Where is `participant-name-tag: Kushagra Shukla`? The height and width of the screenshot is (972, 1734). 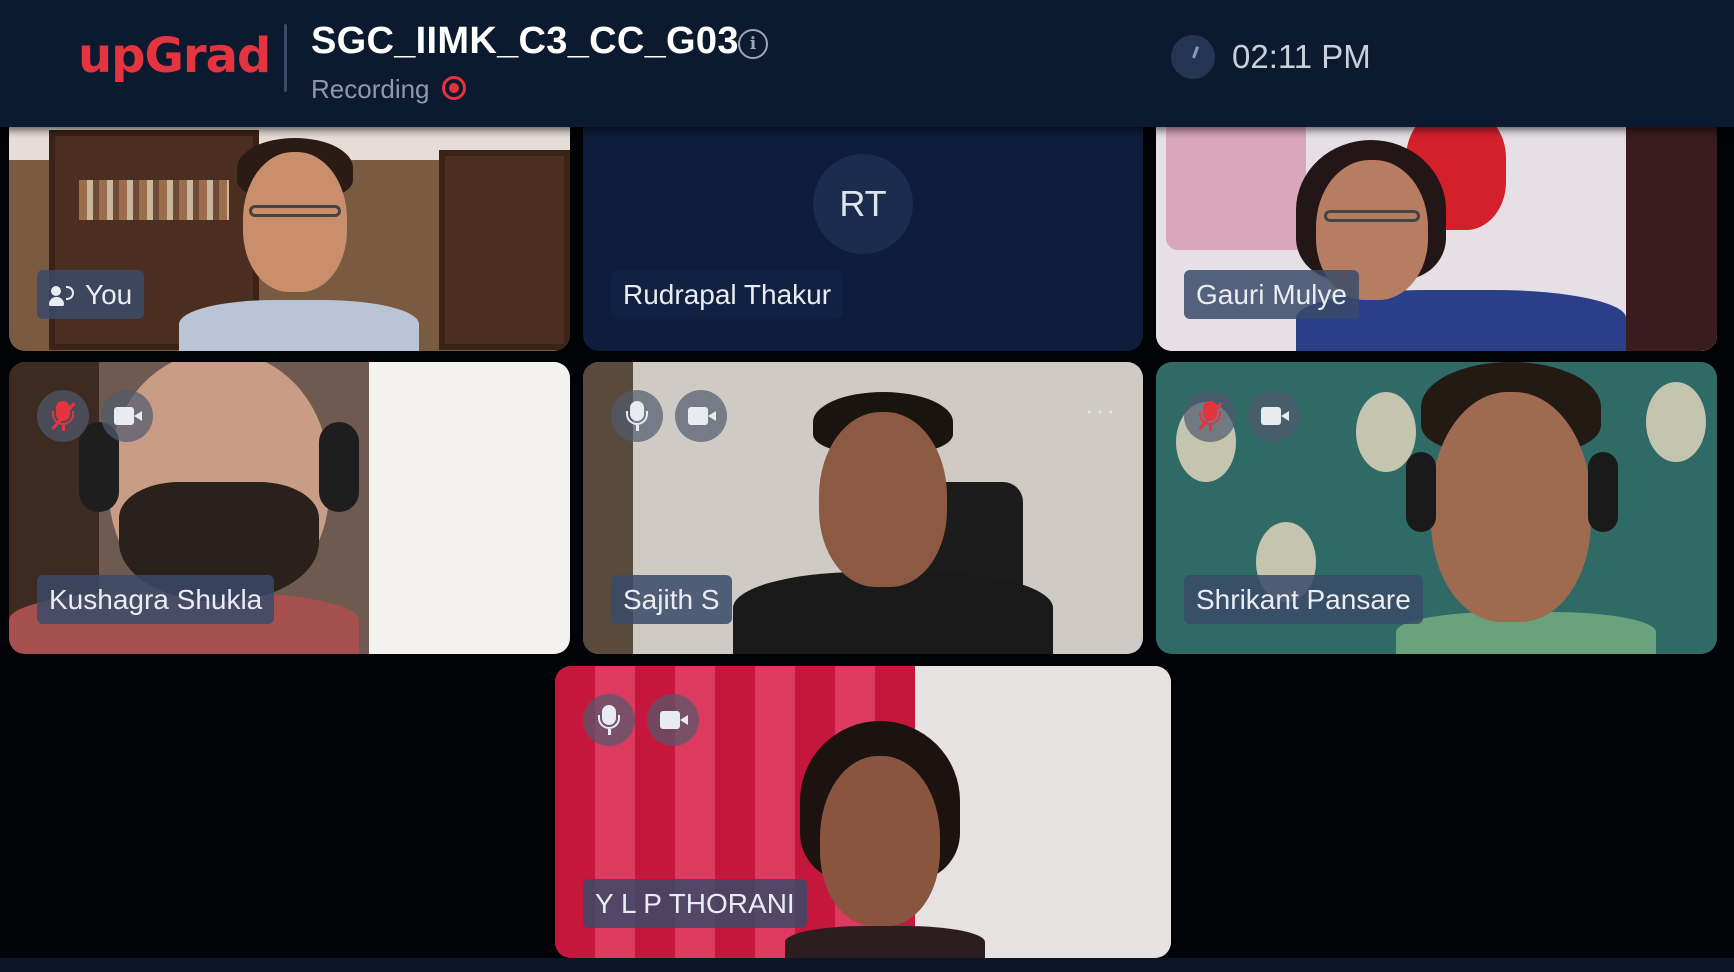 participant-name-tag: Kushagra Shukla is located at coordinates (156, 599).